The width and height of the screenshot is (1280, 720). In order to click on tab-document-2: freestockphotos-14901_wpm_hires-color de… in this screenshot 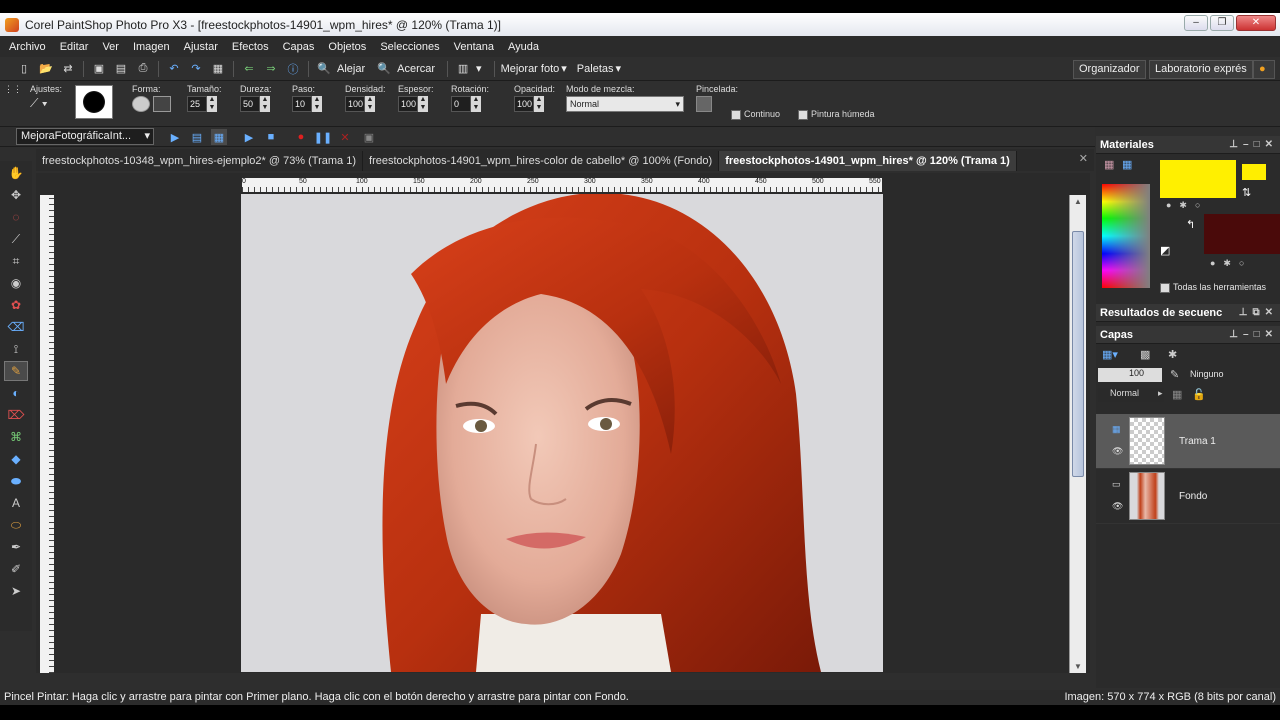, I will do `click(541, 161)`.